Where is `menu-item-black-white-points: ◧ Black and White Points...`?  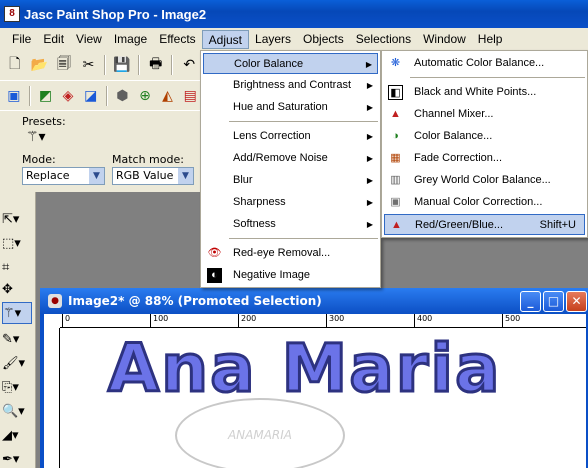 menu-item-black-white-points: ◧ Black and White Points... is located at coordinates (484, 92).